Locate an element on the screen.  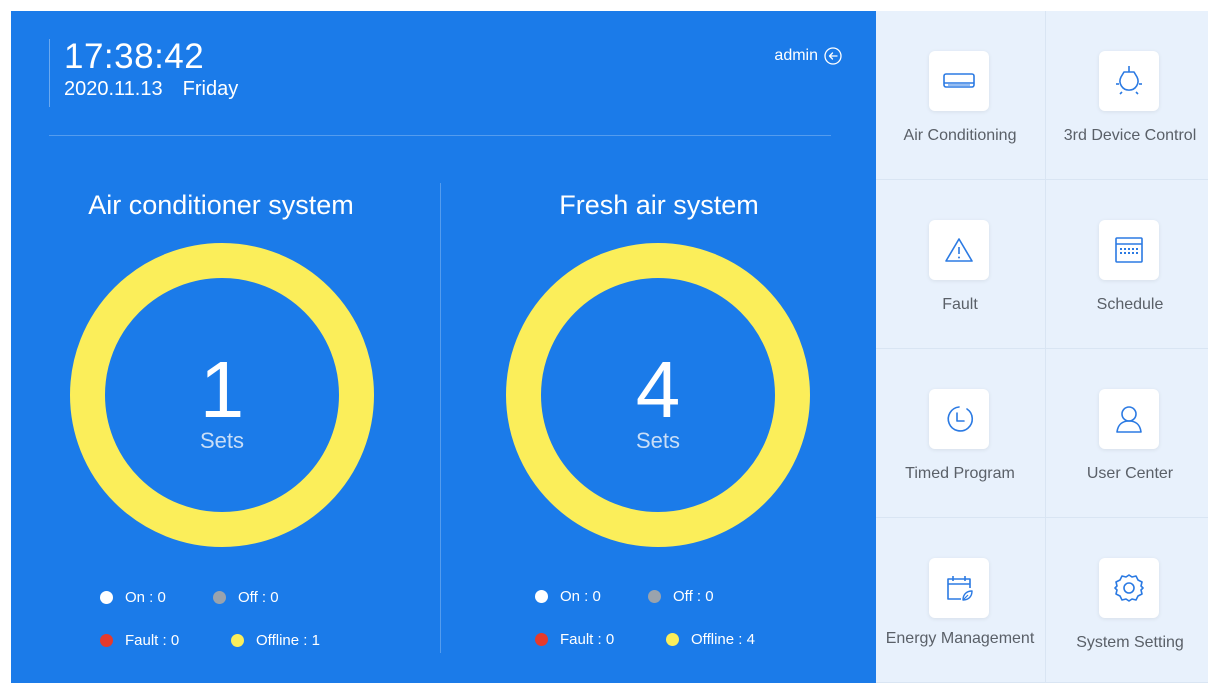
ac-system-ring: 1 Sets is located at coordinates (222, 395).